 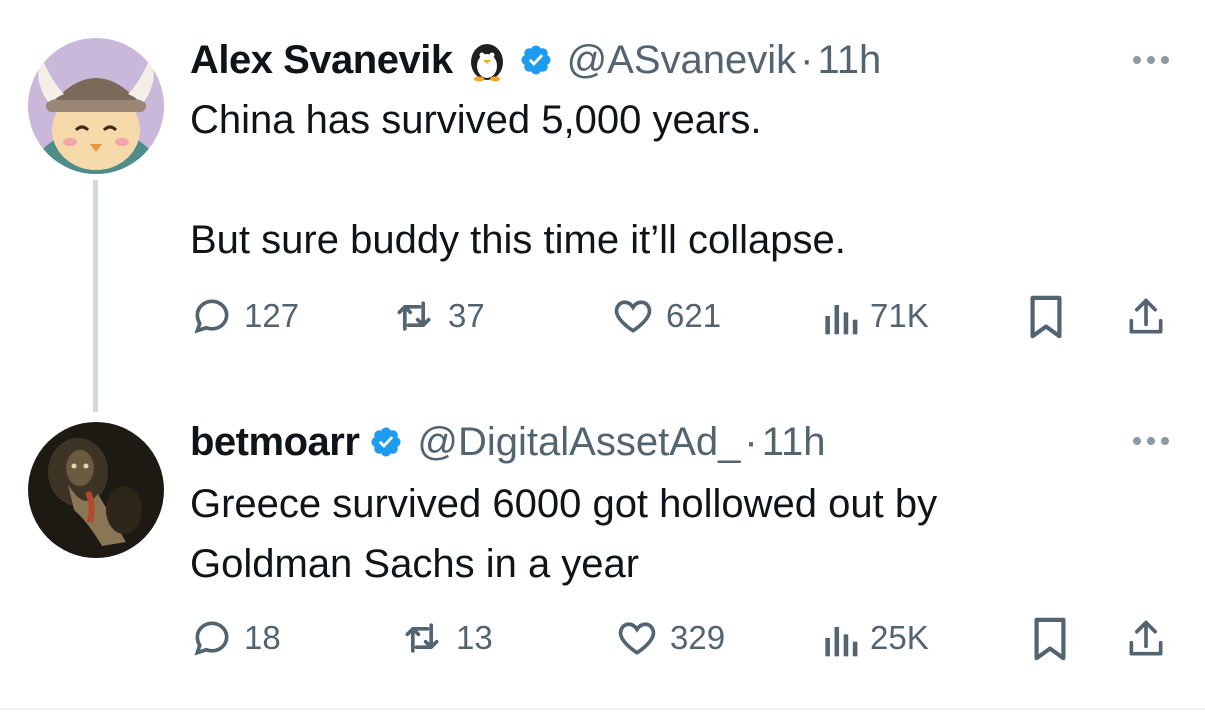 I want to click on tweet-actions: 127 37 621 71K, so click(x=685, y=319).